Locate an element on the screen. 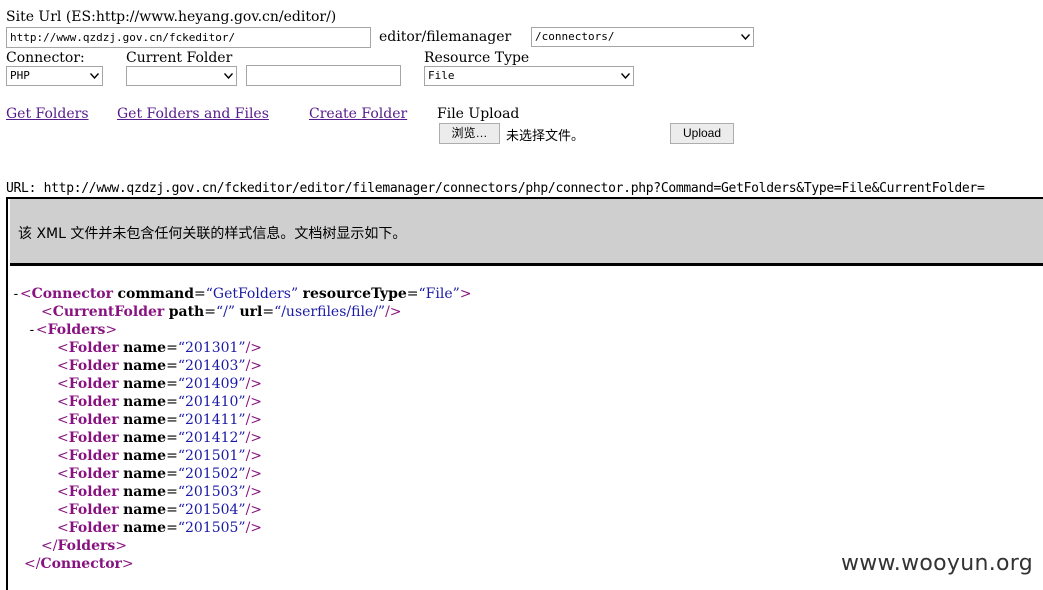 The width and height of the screenshot is (1043, 590). connector-select-value: PHP is located at coordinates (20, 75).